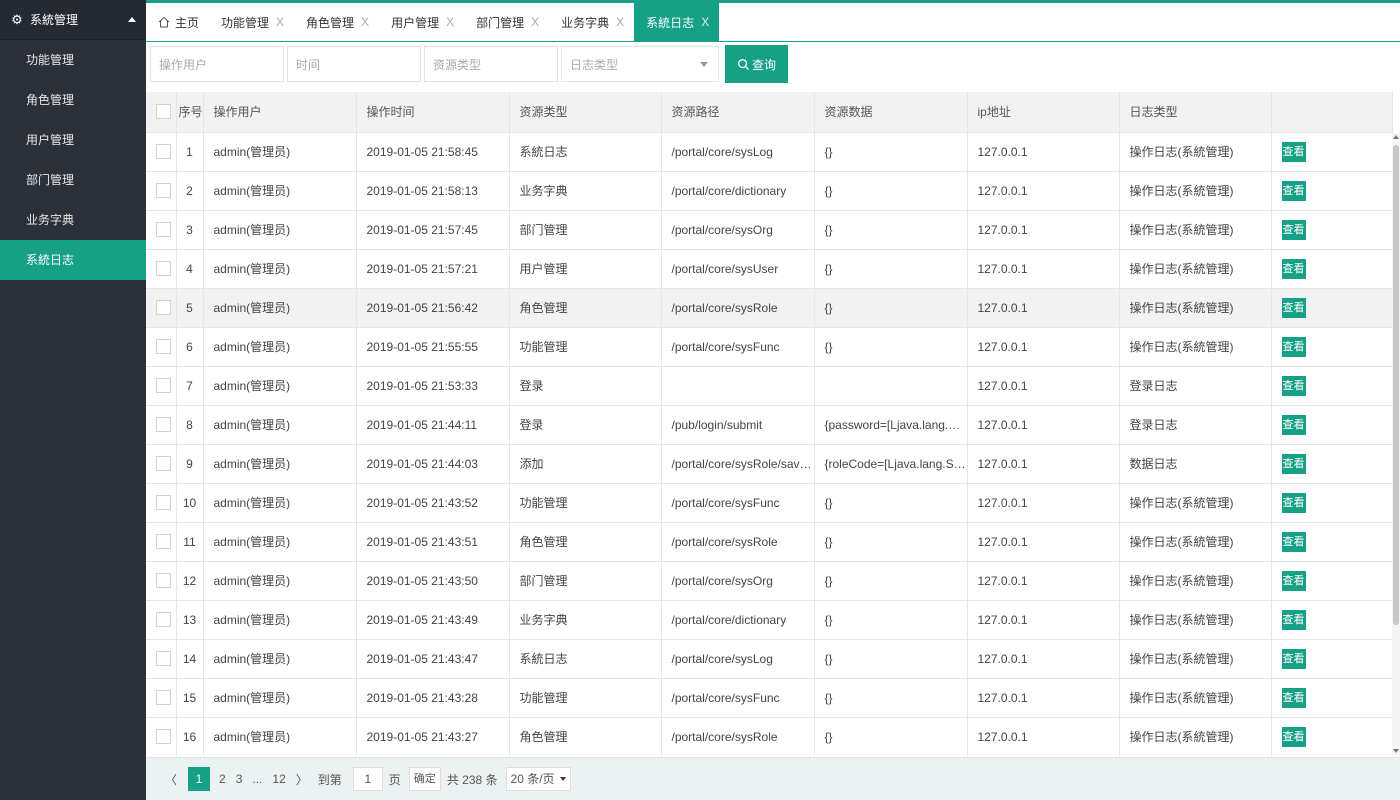  I want to click on sidebar-item-department: 部门管理, so click(73, 180).